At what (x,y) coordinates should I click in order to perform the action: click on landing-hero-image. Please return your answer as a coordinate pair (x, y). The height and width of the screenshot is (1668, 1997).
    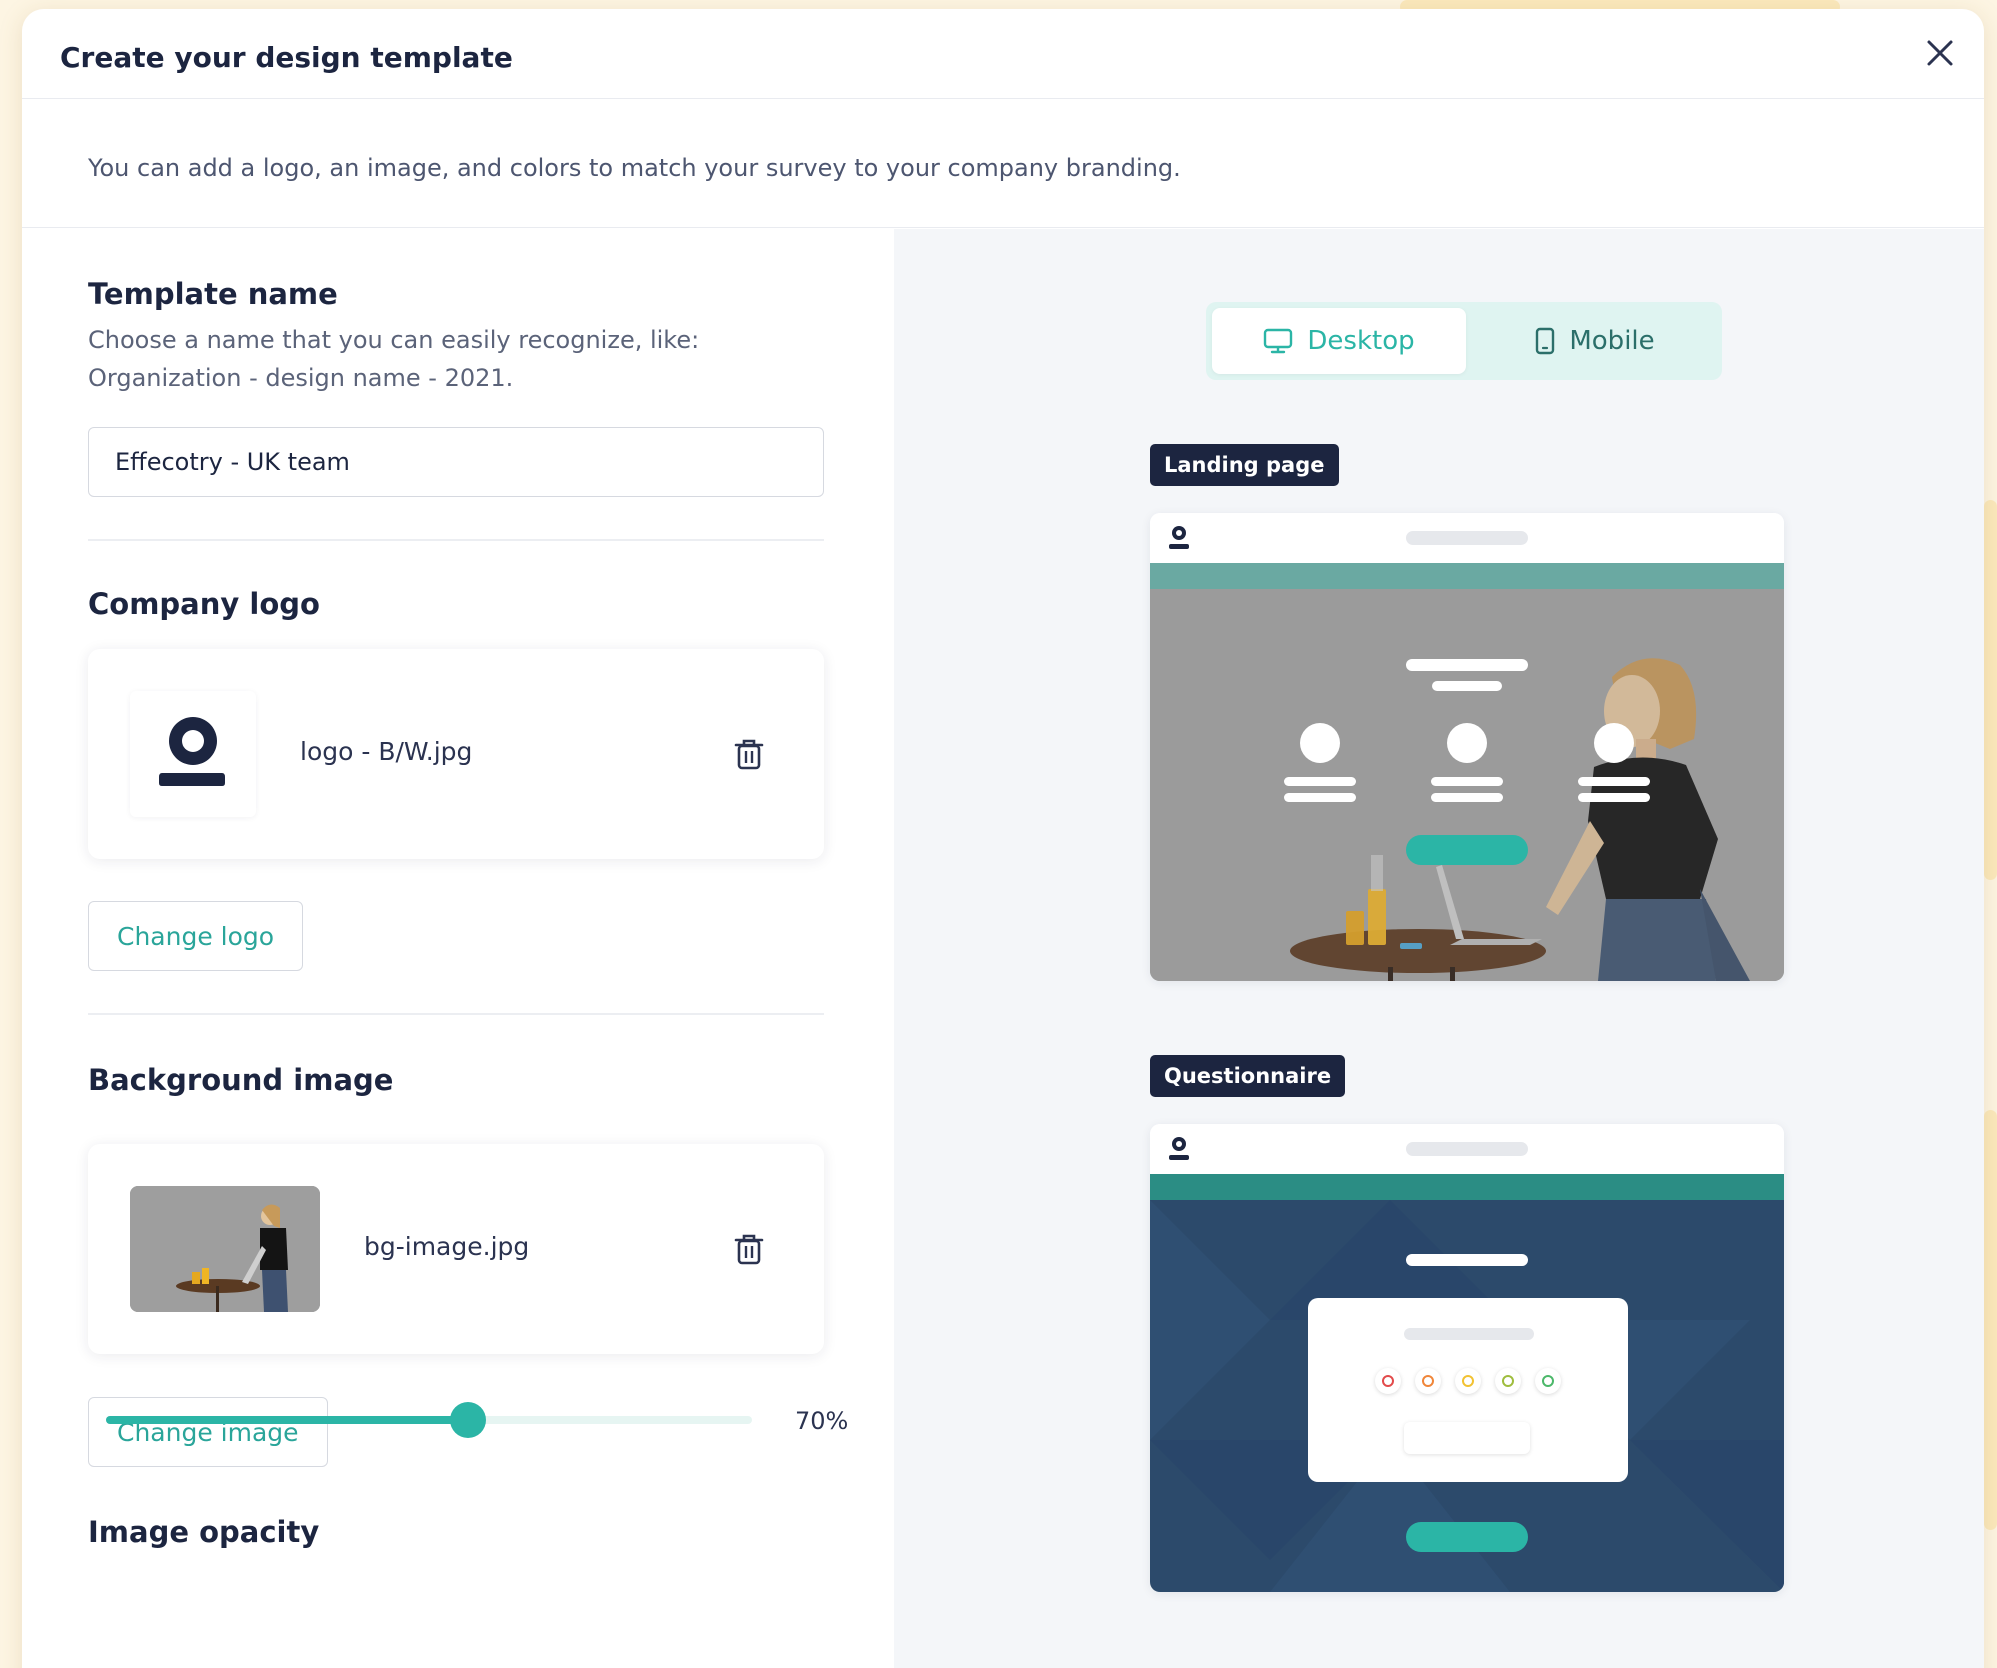
    Looking at the image, I should click on (1467, 785).